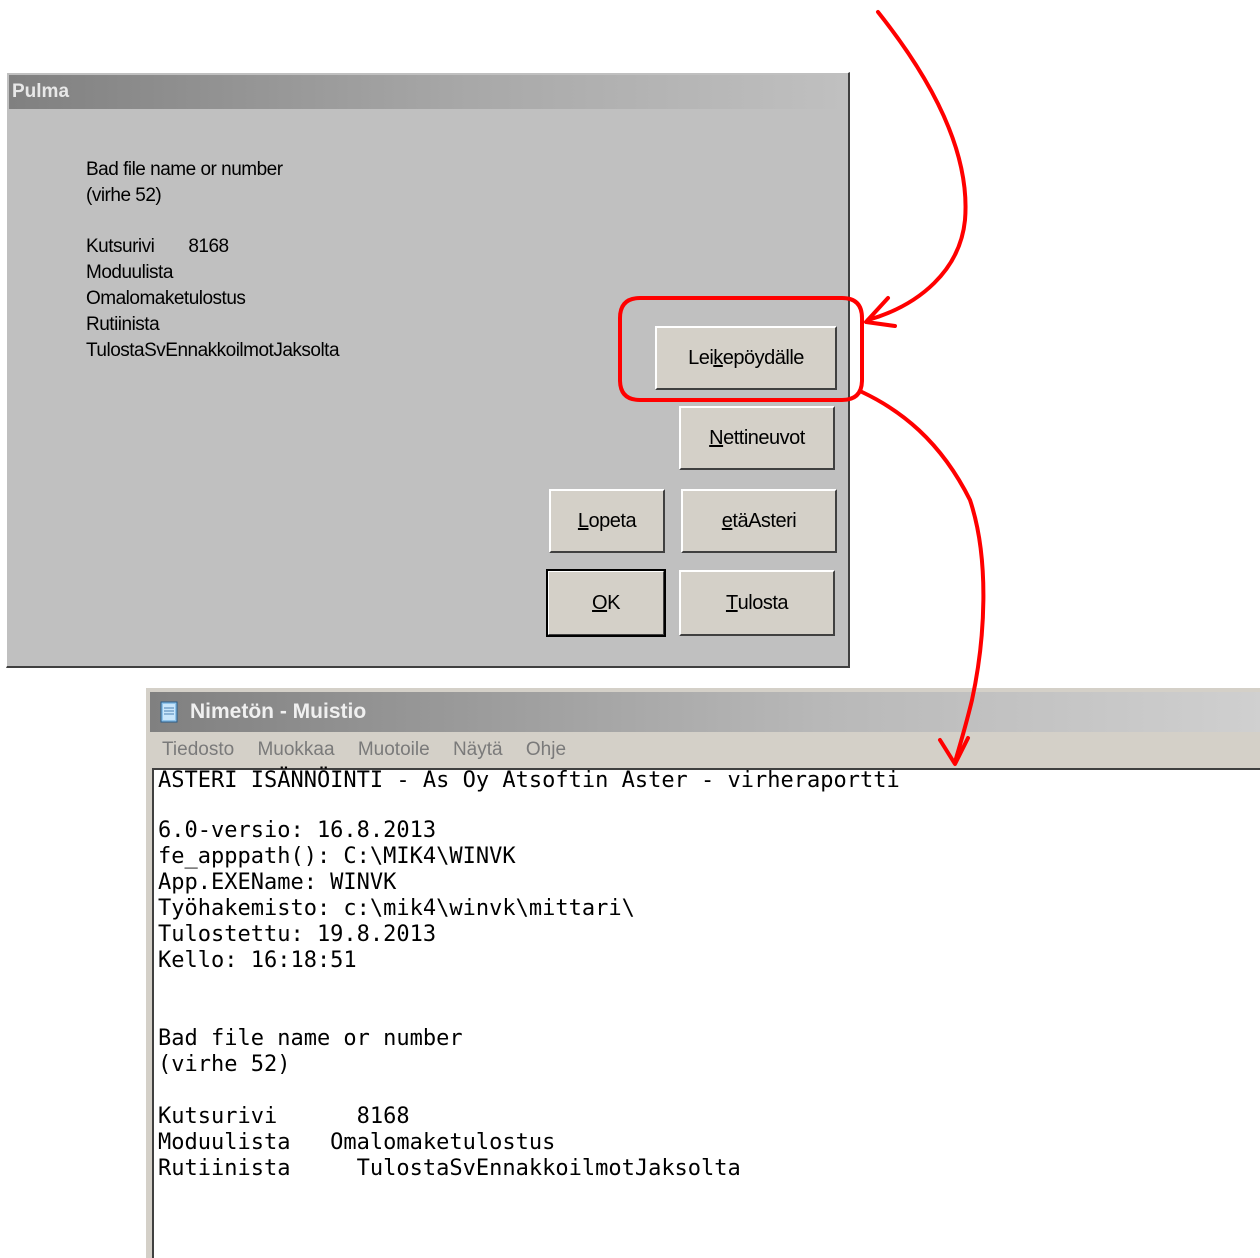 The image size is (1260, 1258). What do you see at coordinates (727, 520) in the screenshot?
I see `button-mnemonic: e` at bounding box center [727, 520].